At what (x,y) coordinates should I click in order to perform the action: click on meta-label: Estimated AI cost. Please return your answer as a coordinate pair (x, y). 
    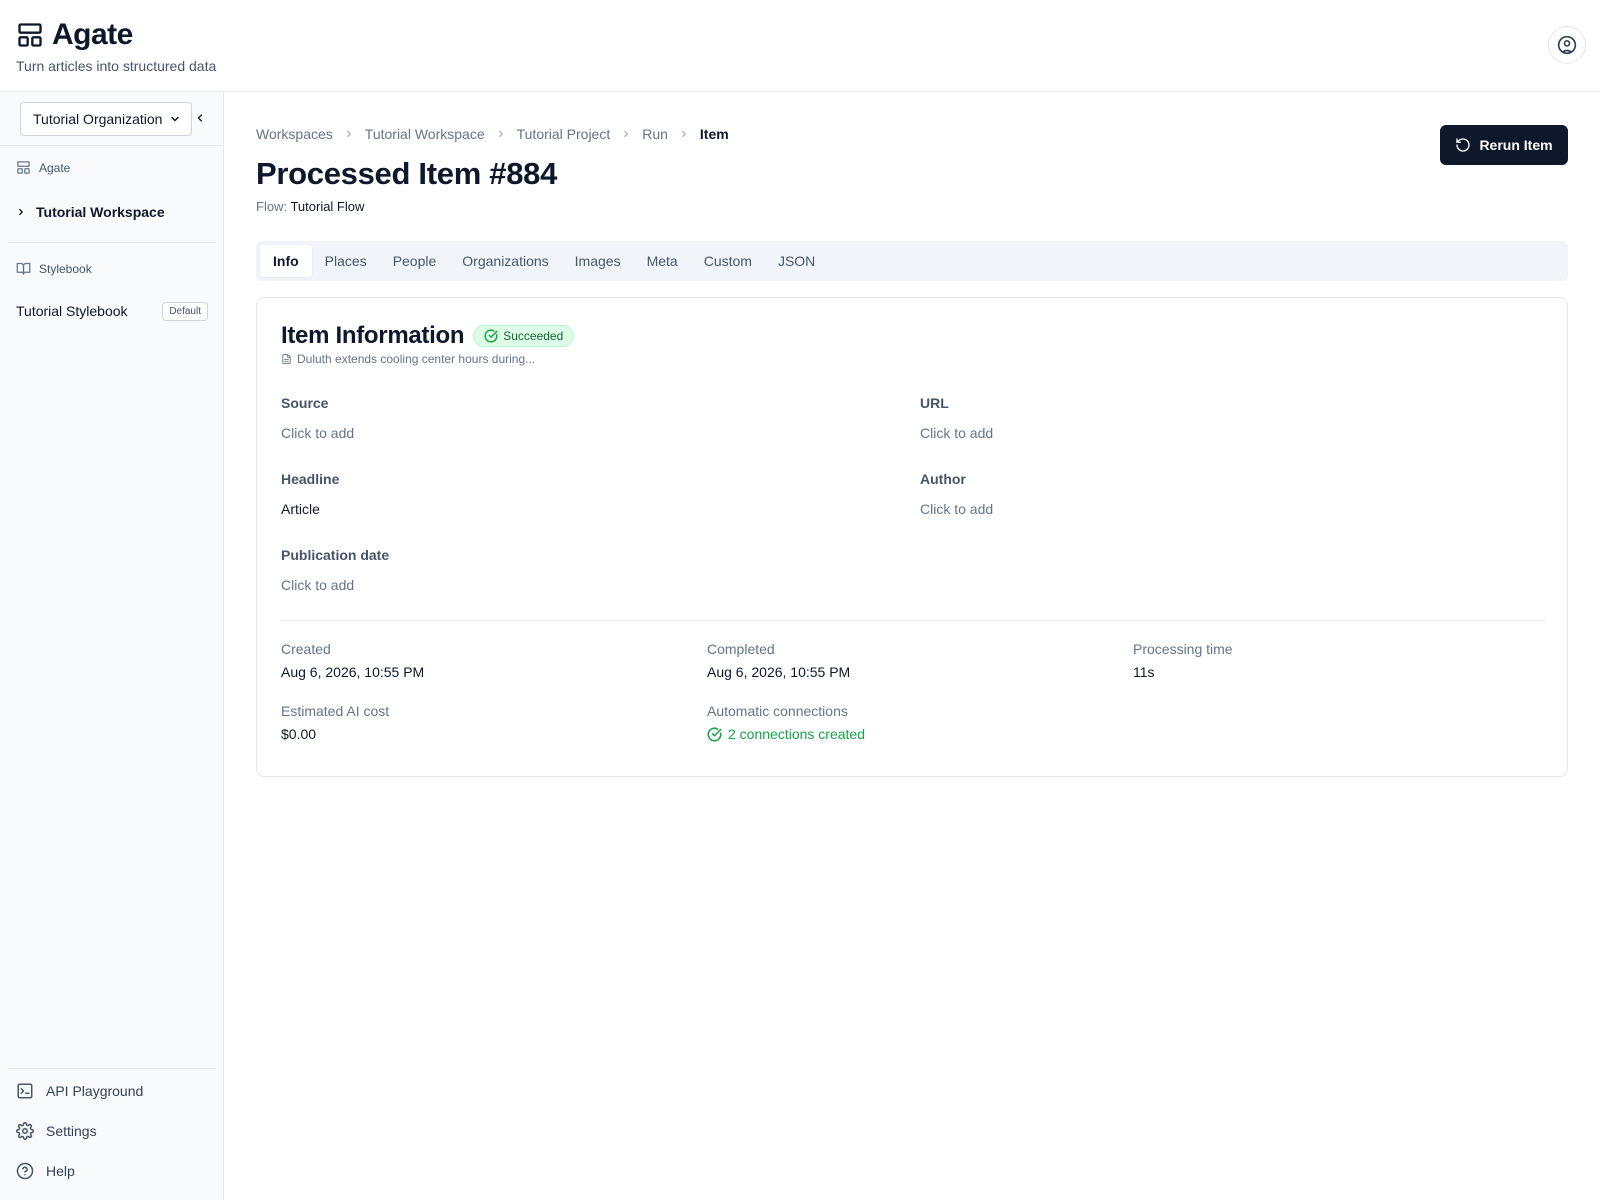
    Looking at the image, I should click on (335, 711).